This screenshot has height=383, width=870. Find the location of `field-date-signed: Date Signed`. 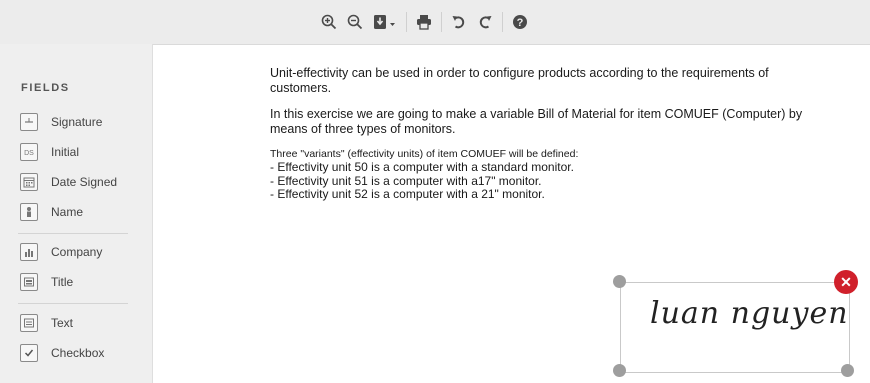

field-date-signed: Date Signed is located at coordinates (68, 182).